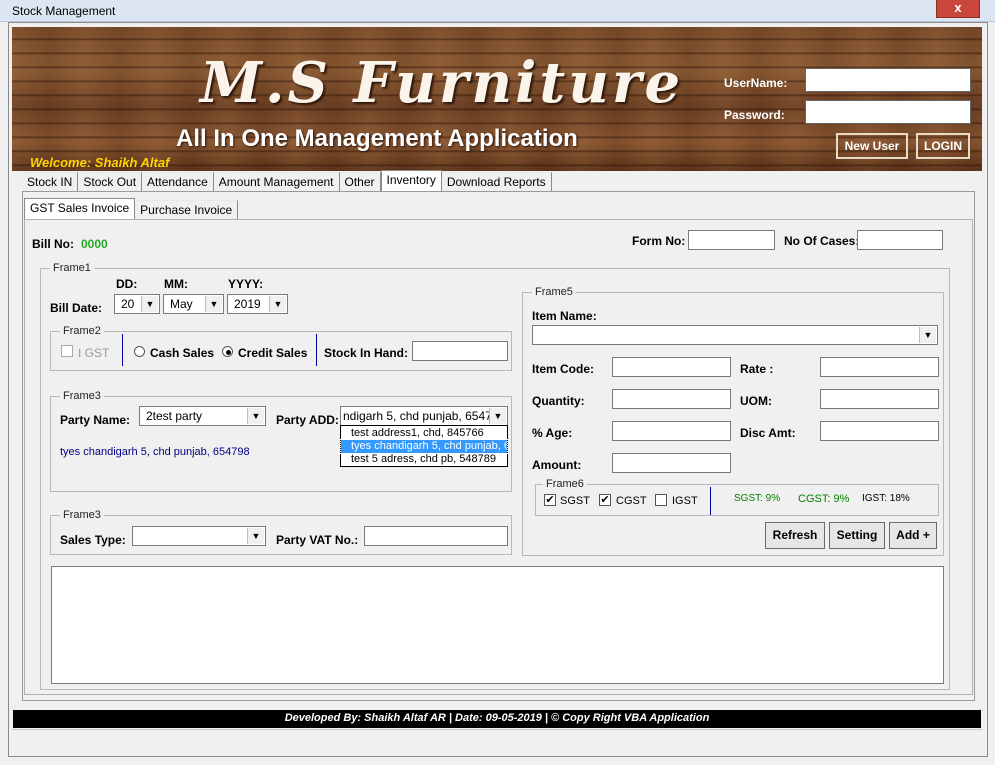  I want to click on add-button: Add +, so click(913, 535).